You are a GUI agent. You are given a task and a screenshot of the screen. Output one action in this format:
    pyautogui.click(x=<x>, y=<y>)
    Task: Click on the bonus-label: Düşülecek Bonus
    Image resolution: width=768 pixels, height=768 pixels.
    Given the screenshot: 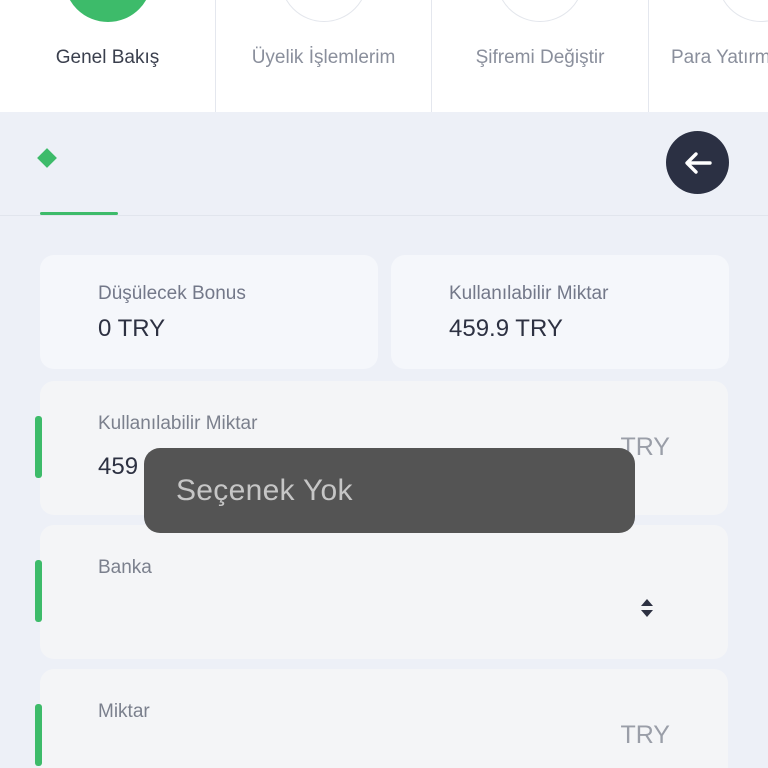 What is the action you would take?
    pyautogui.click(x=172, y=293)
    